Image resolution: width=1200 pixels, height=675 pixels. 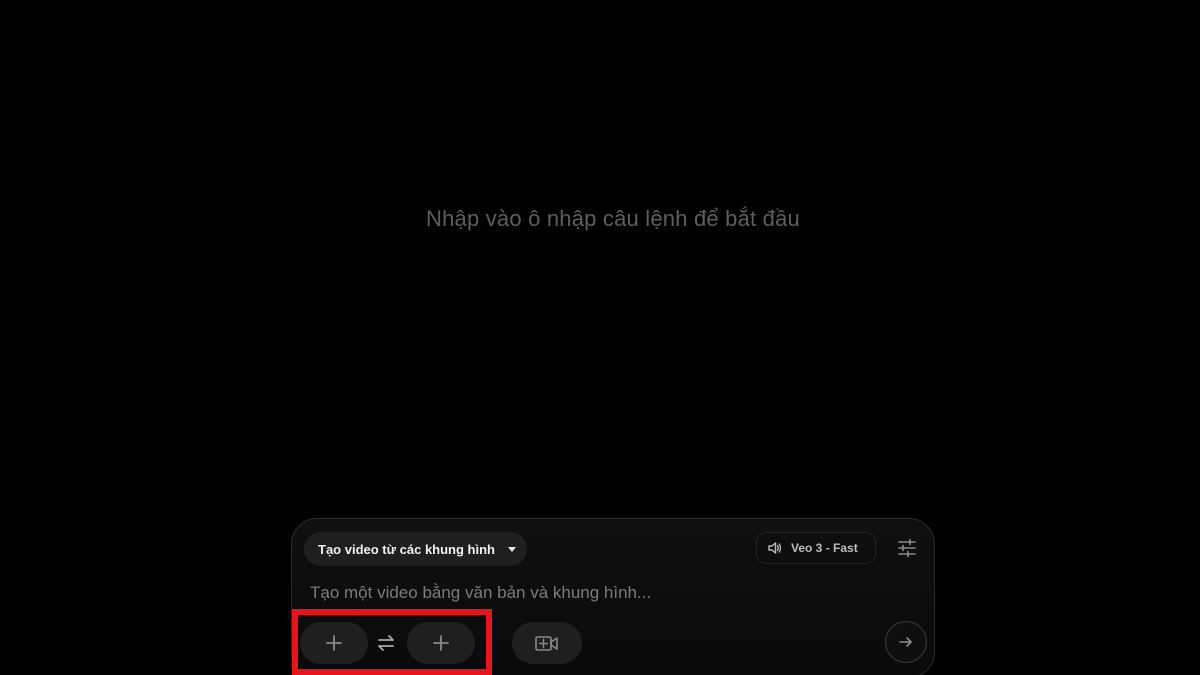 I want to click on end-frame-add-button, so click(x=441, y=643).